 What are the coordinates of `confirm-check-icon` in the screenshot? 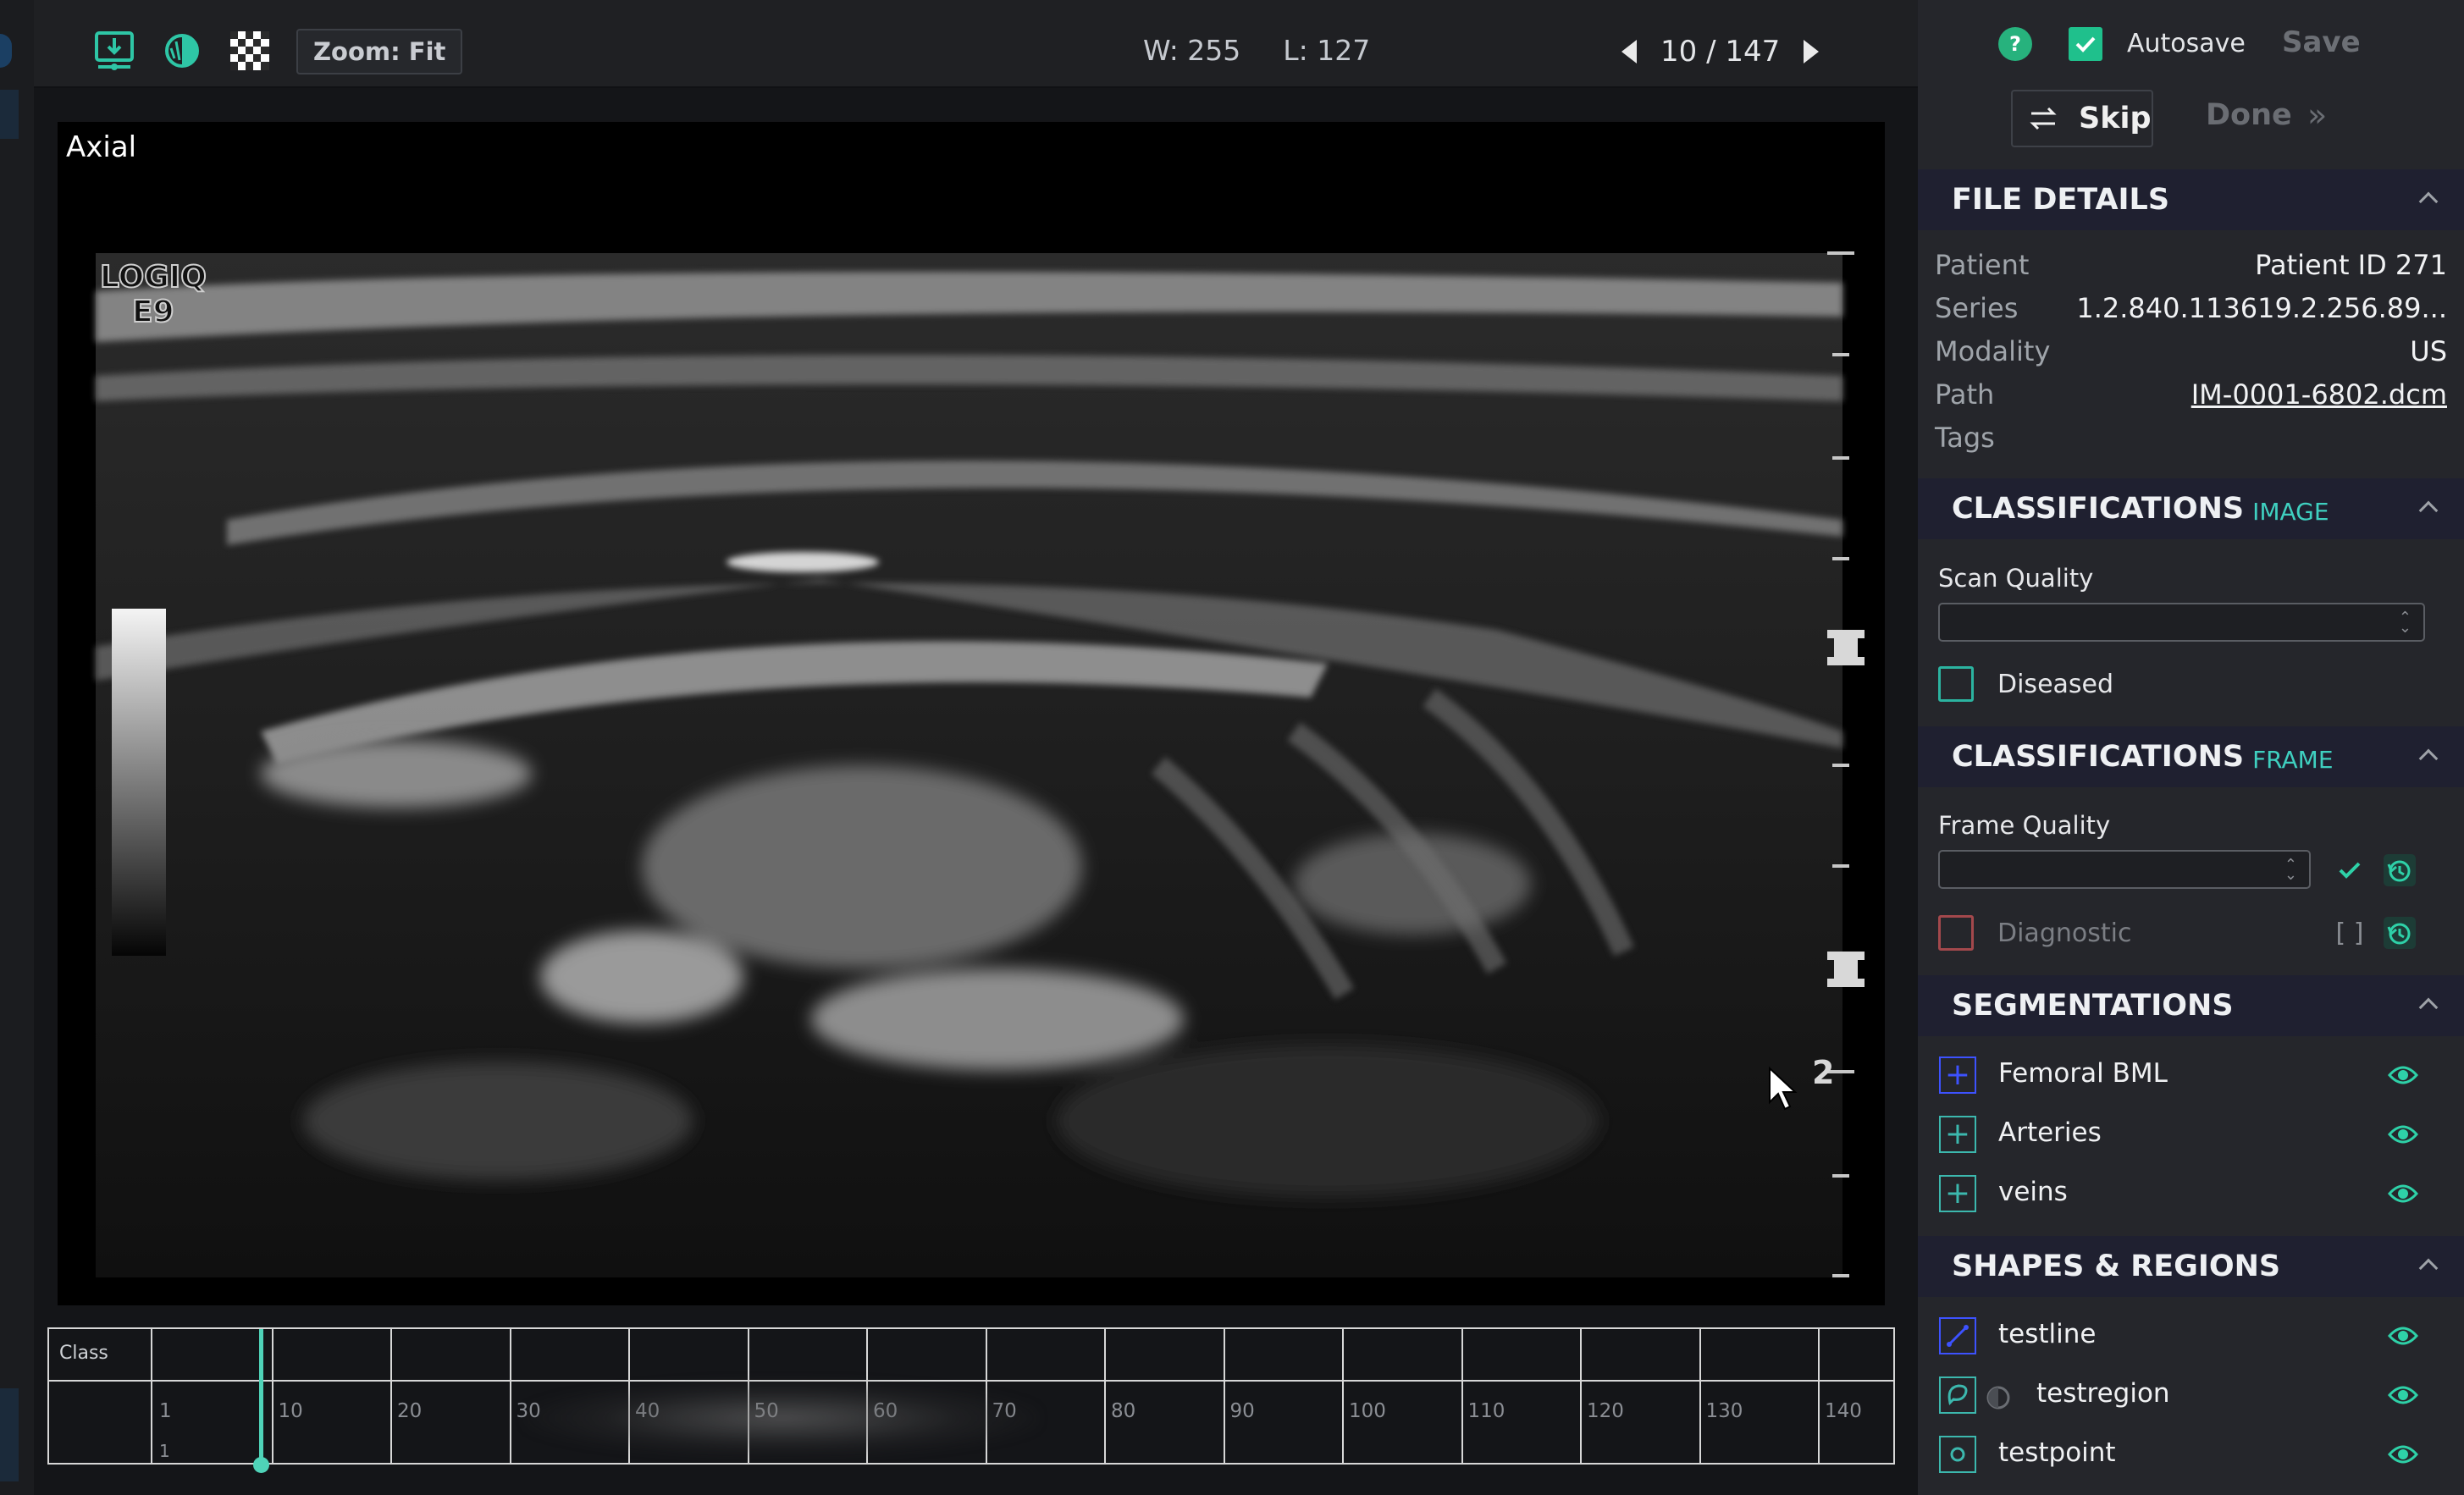 It's located at (2349, 870).